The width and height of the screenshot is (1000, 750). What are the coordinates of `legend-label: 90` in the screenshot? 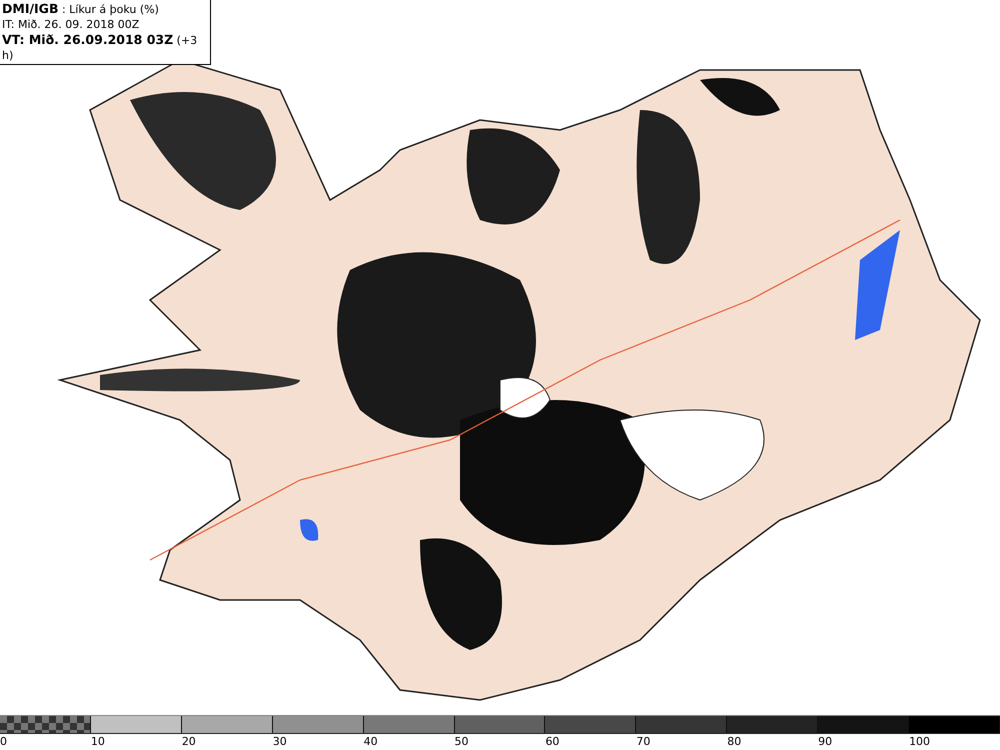 It's located at (825, 741).